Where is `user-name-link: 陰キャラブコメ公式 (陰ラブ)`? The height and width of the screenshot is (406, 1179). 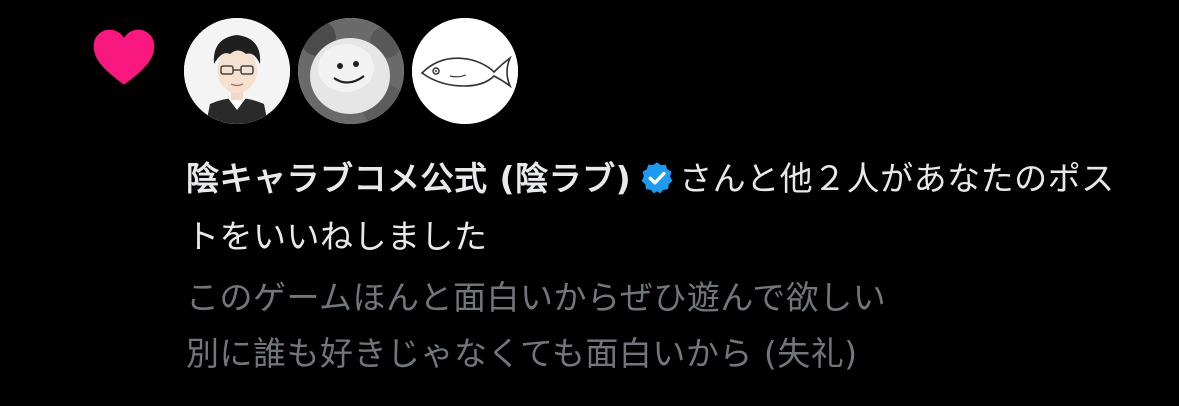 user-name-link: 陰キャラブコメ公式 (陰ラブ) is located at coordinates (408, 178).